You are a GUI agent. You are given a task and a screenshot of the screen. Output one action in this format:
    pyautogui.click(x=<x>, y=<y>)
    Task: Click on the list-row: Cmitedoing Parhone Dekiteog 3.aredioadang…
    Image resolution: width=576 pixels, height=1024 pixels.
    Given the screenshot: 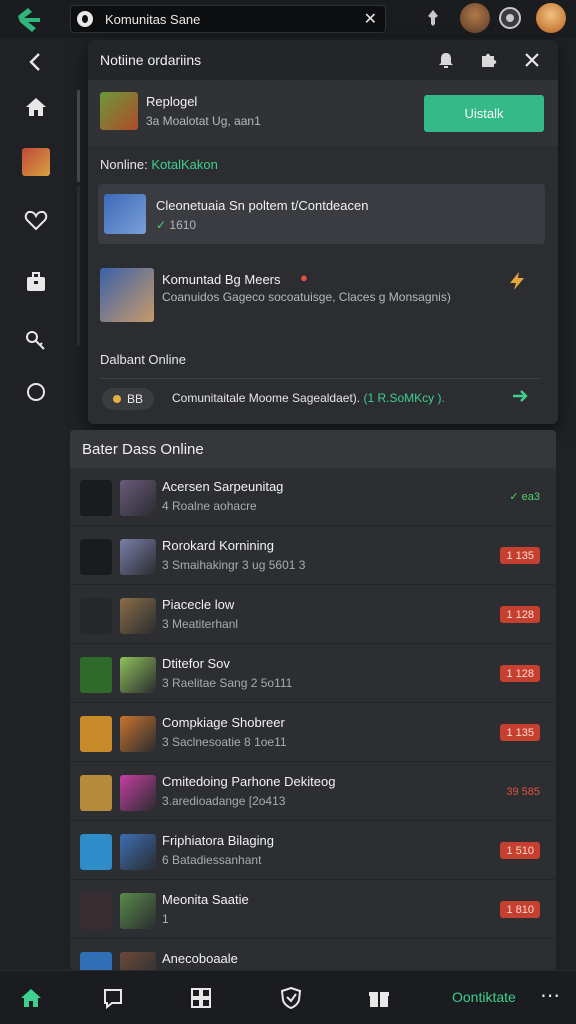 What is the action you would take?
    pyautogui.click(x=313, y=792)
    